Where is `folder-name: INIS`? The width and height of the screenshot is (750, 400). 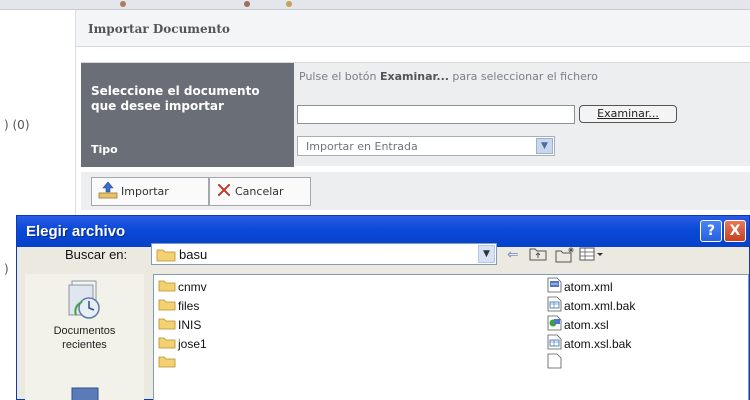
folder-name: INIS is located at coordinates (190, 324).